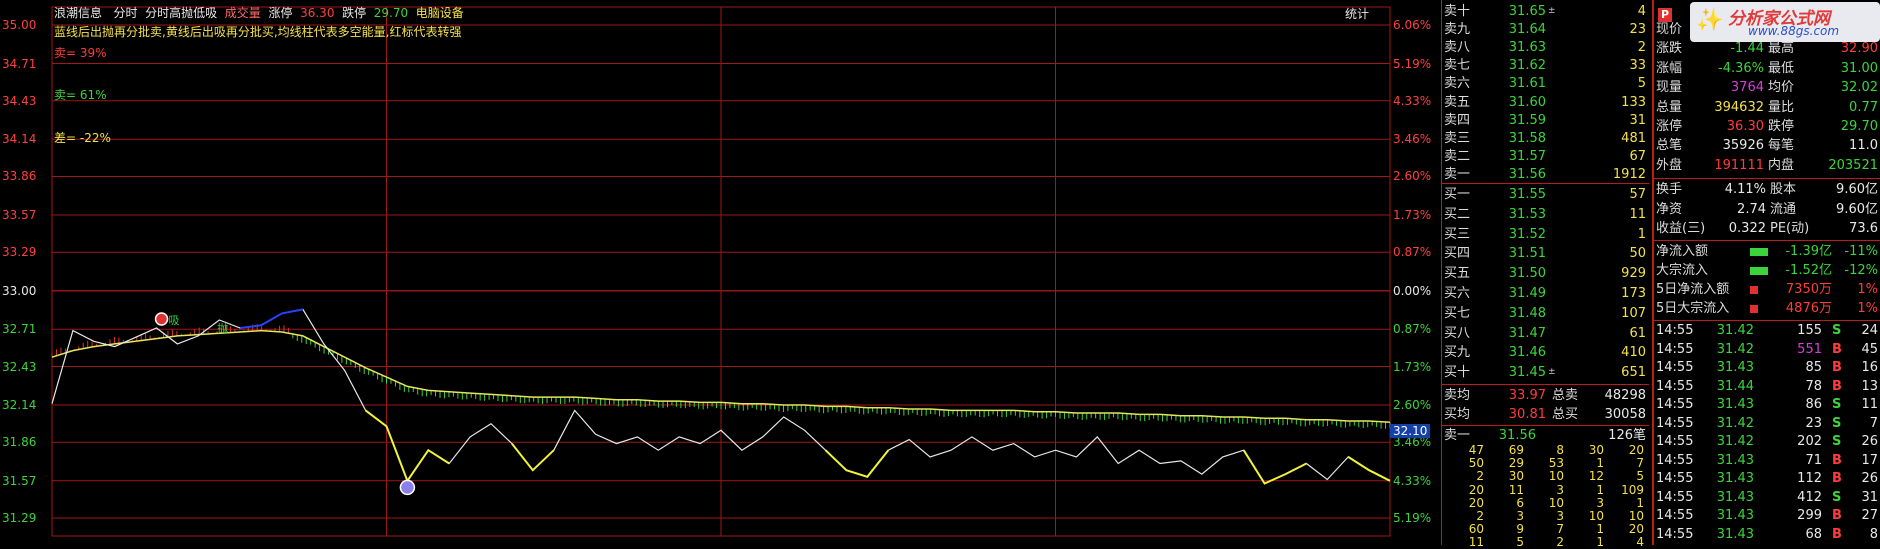 The height and width of the screenshot is (549, 1880). What do you see at coordinates (1767, 368) in the screenshot?
I see `tick-trade-row: 14:55 31.43 85 B 16` at bounding box center [1767, 368].